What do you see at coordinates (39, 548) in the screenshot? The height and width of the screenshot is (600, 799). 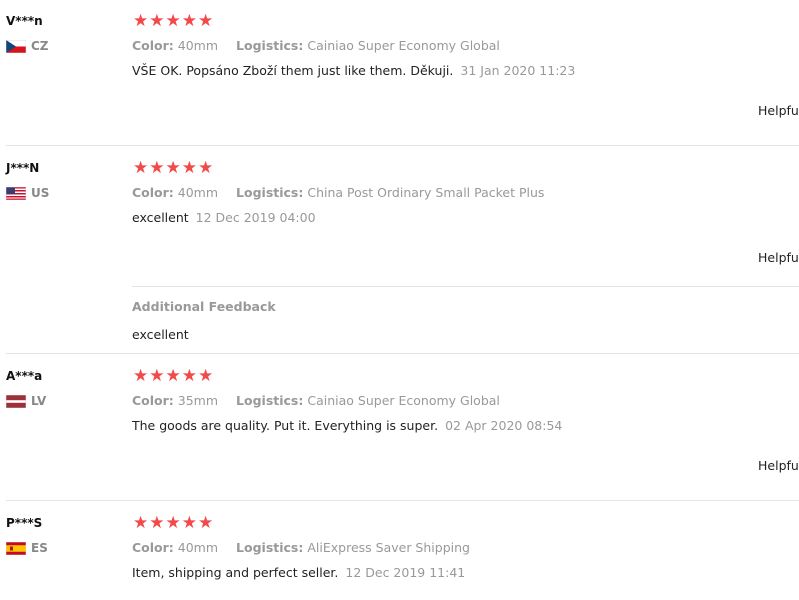 I see `country-code: ES` at bounding box center [39, 548].